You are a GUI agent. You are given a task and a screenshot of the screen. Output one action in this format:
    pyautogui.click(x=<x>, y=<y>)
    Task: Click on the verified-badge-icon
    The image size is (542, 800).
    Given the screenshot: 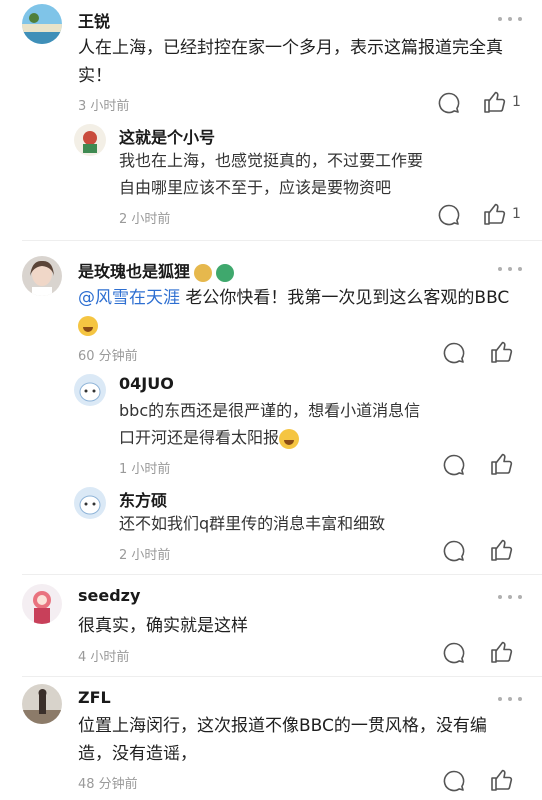 What is the action you would take?
    pyautogui.click(x=225, y=272)
    